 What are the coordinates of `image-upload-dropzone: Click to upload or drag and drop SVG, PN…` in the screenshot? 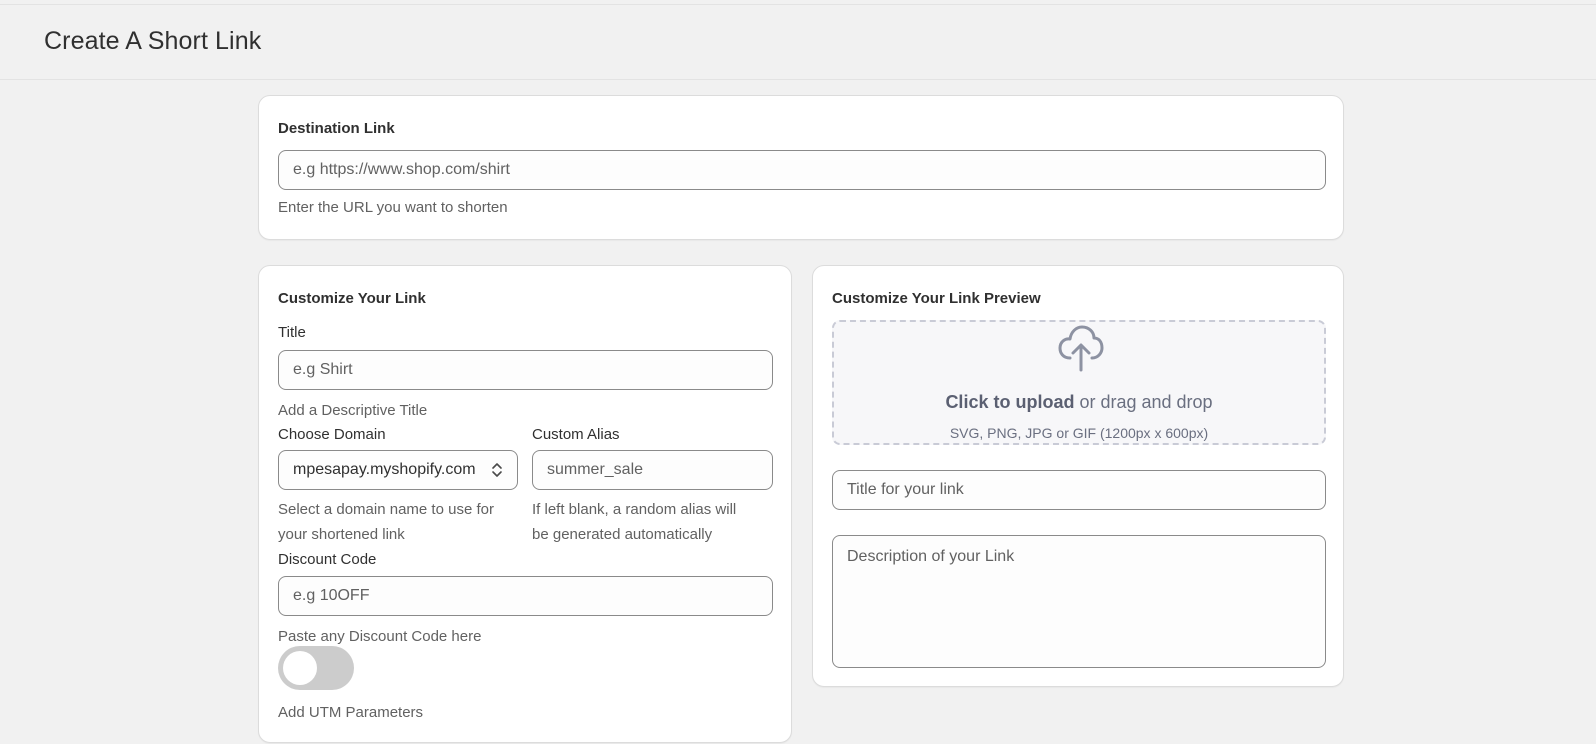 It's located at (1079, 382).